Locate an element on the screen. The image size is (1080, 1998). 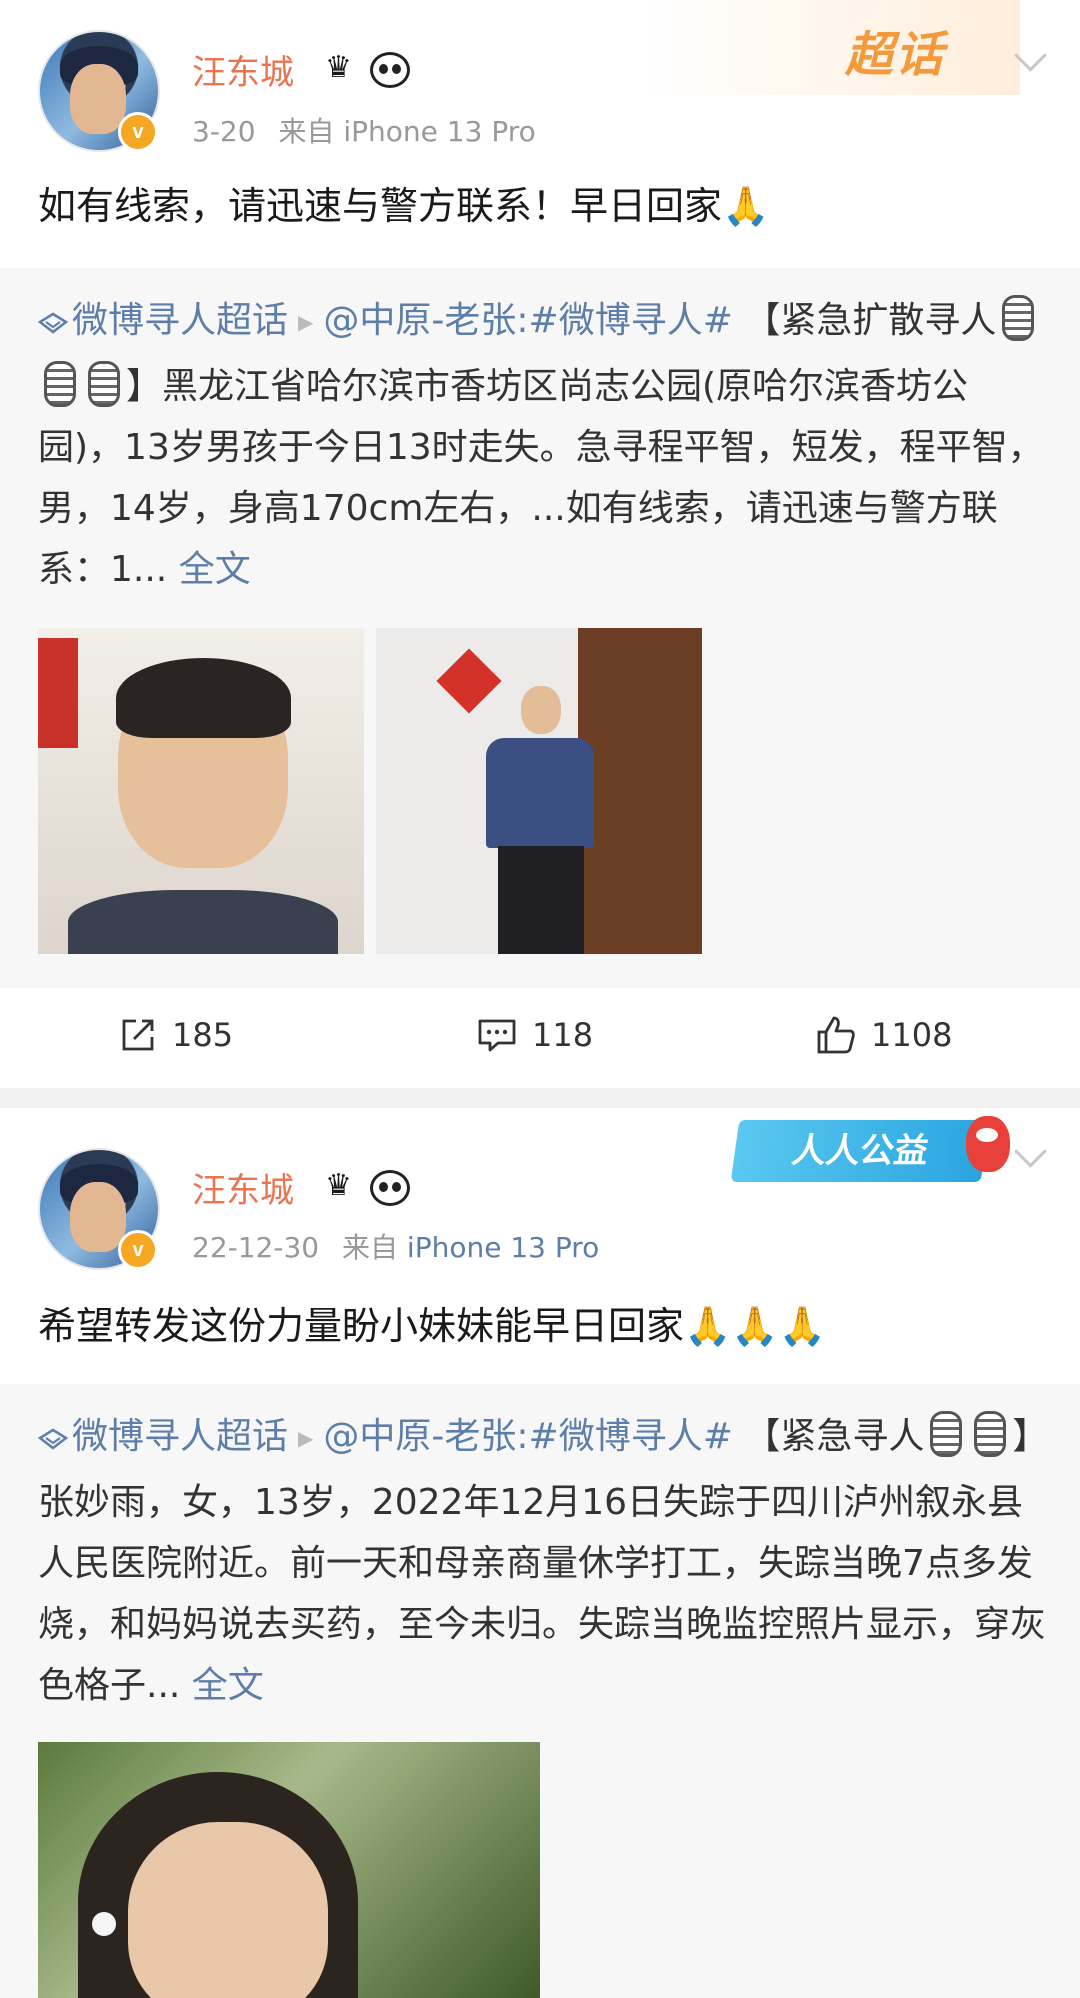
image-flower is located at coordinates (104, 1924).